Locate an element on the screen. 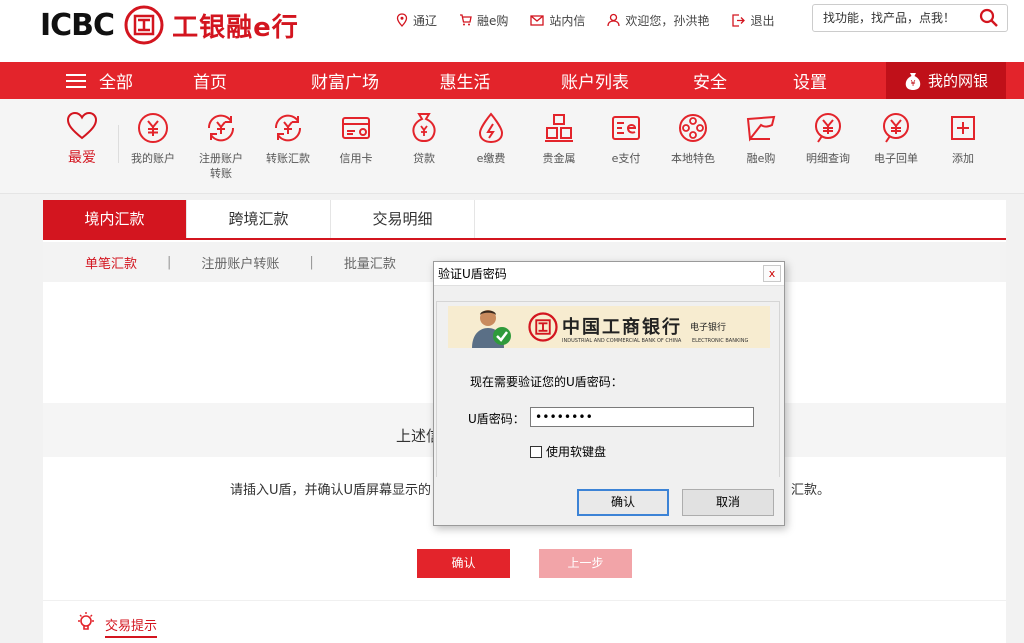 The width and height of the screenshot is (1024, 643). toplink-location: 通辽 is located at coordinates (416, 20).